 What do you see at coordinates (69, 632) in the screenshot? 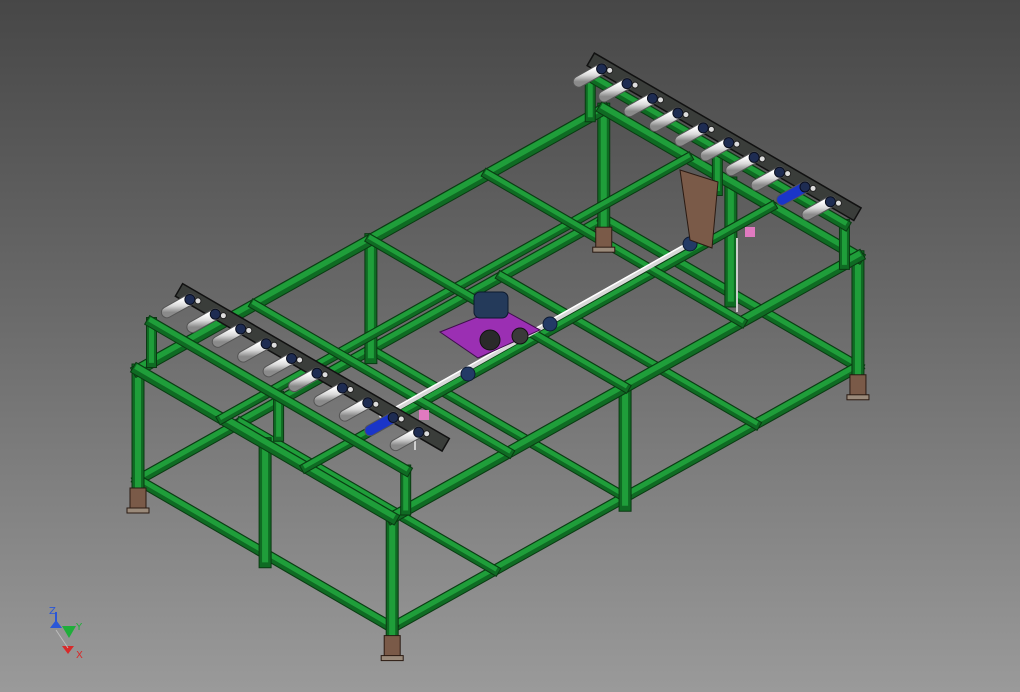
I see `y-axis-arrow-icon` at bounding box center [69, 632].